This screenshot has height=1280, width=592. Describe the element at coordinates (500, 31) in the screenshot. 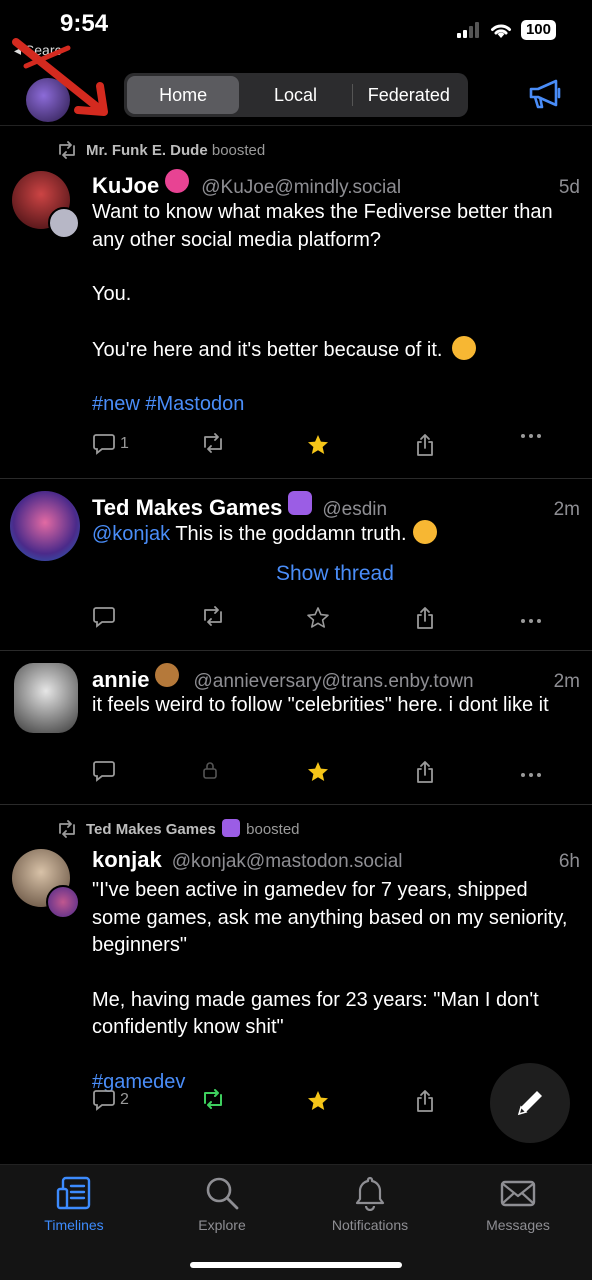

I see `wifi-icon` at that location.